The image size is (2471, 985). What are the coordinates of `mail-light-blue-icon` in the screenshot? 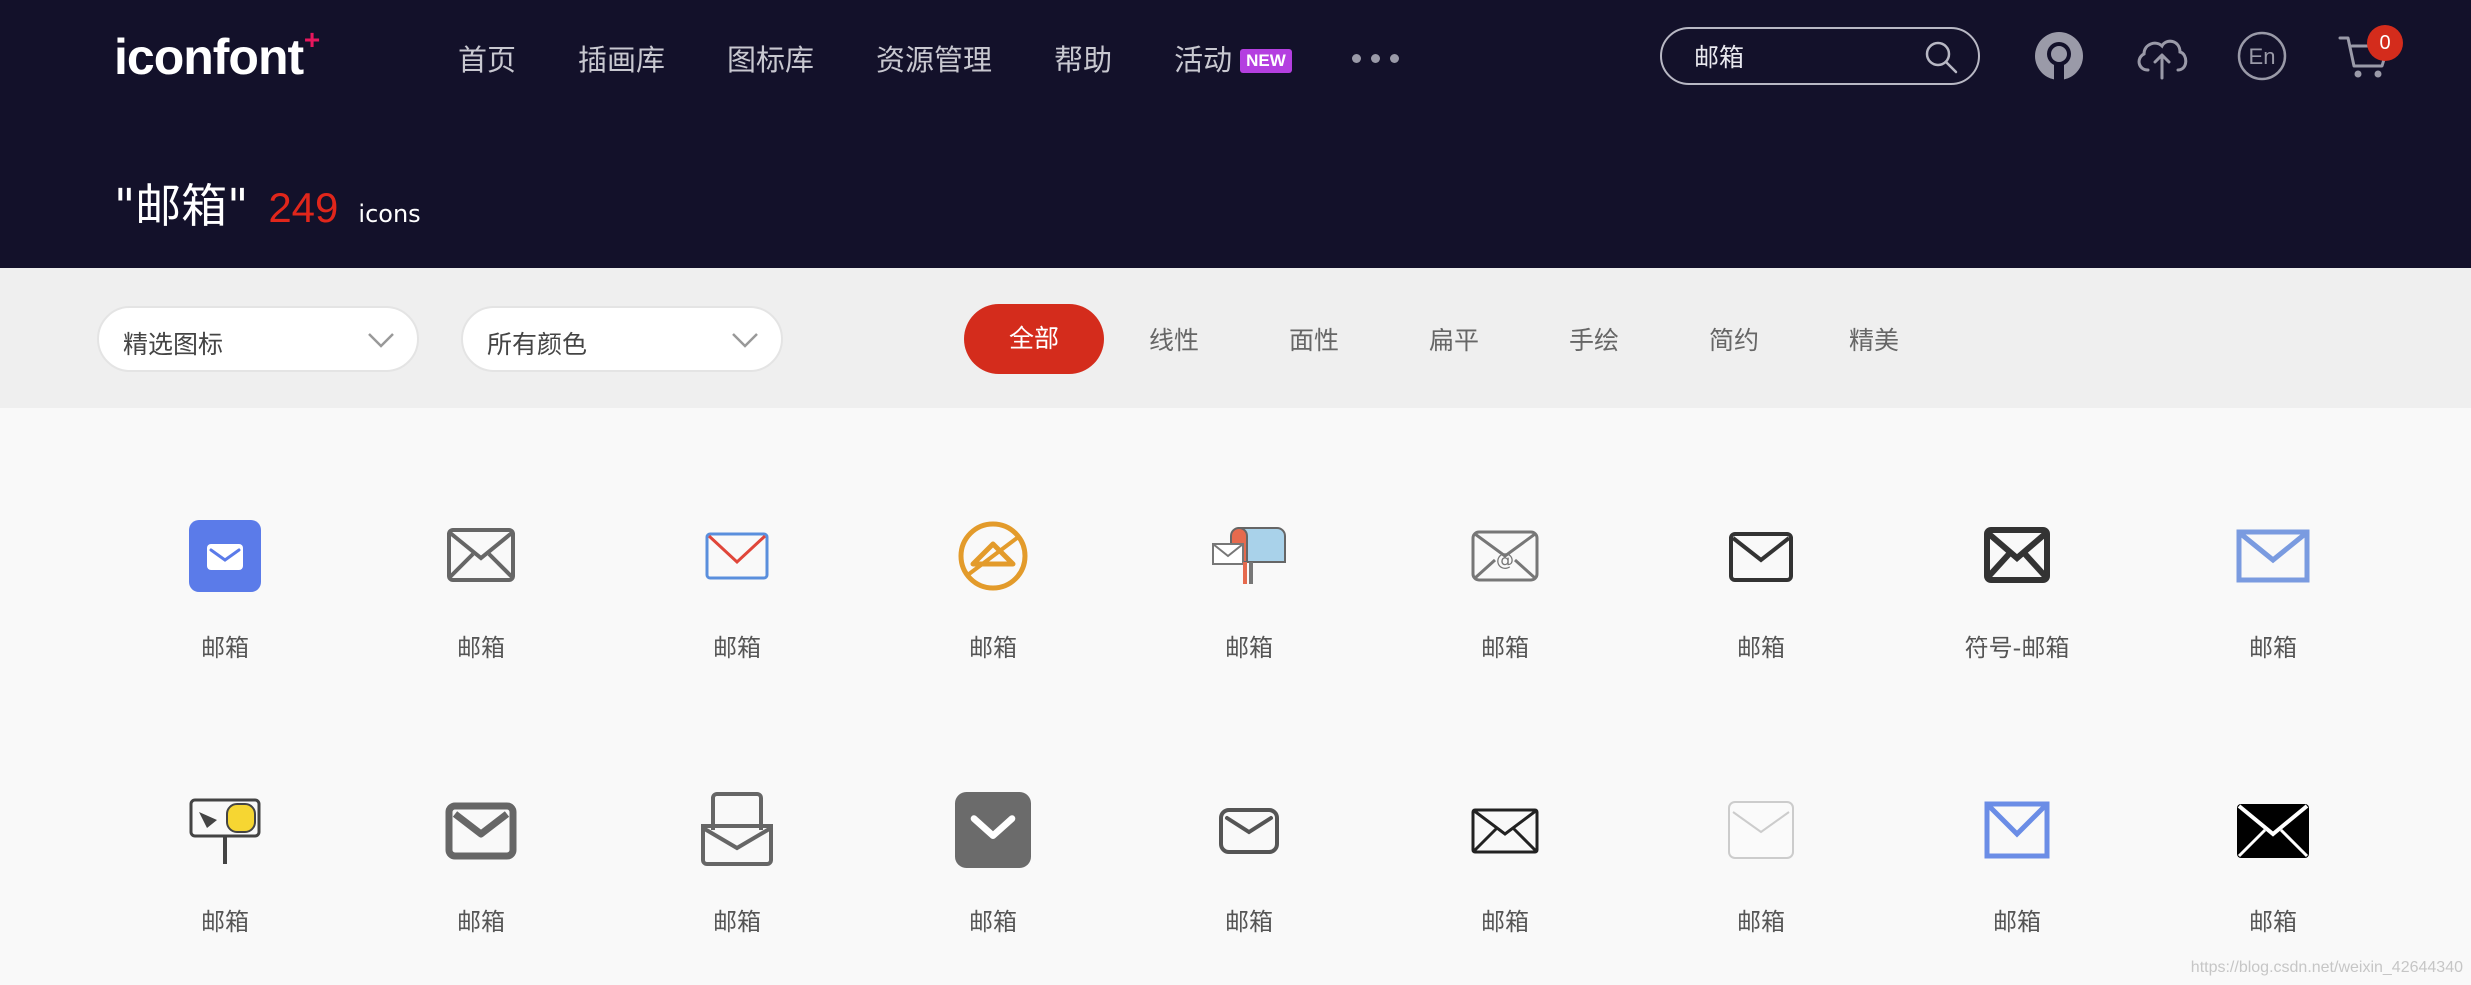 It's located at (2273, 556).